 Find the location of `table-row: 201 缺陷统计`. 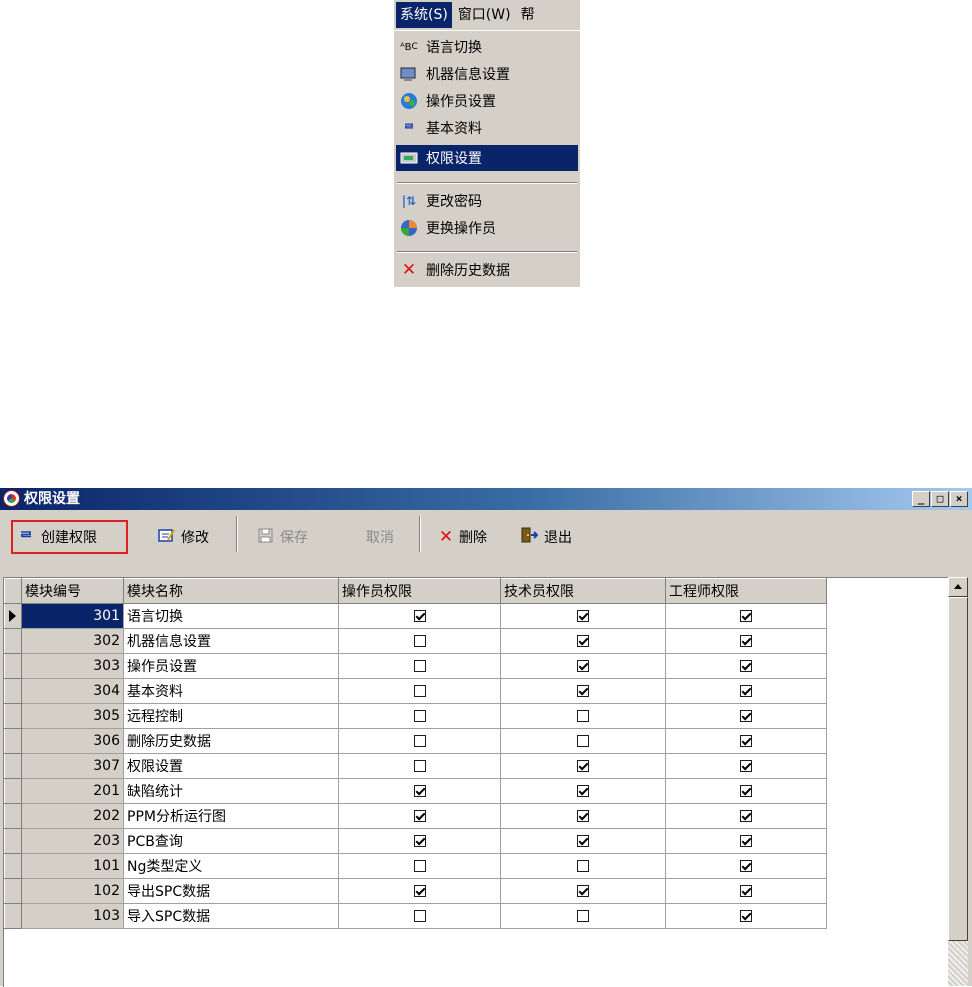

table-row: 201 缺陷统计 is located at coordinates (415, 791).